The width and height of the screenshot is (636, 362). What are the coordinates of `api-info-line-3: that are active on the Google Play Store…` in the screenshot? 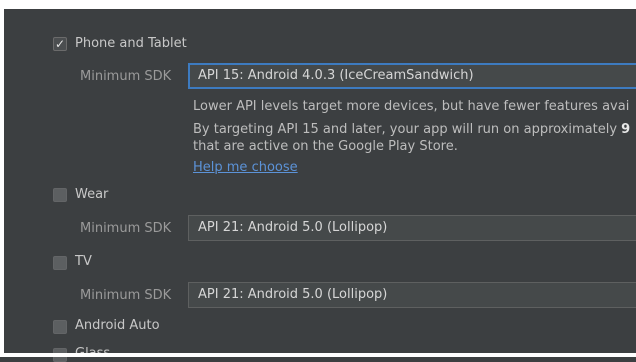 It's located at (325, 146).